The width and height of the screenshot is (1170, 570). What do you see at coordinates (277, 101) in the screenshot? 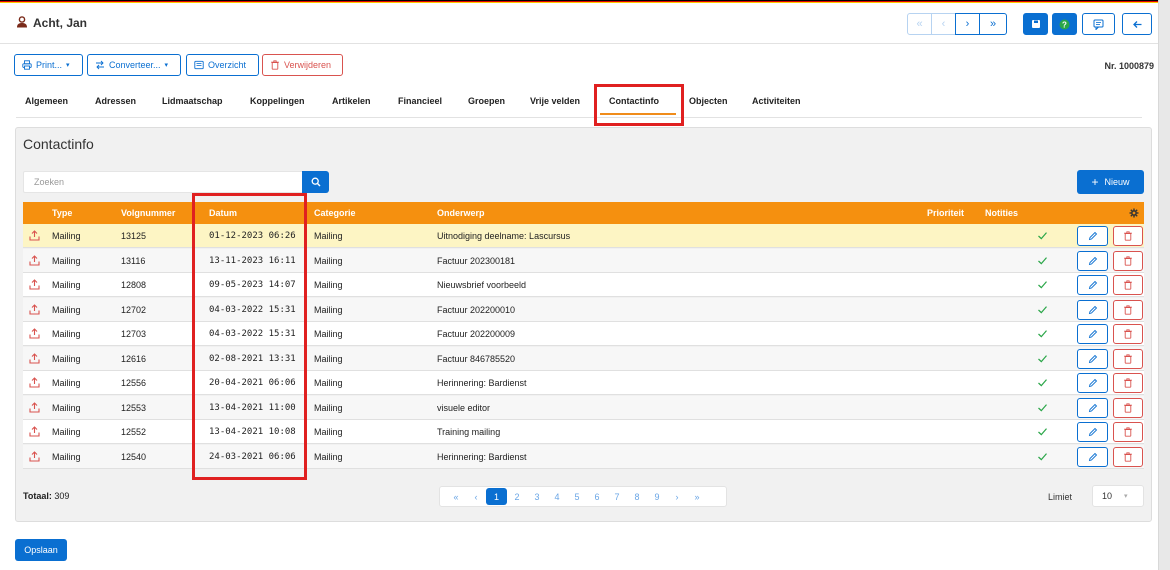
I see `tab-koppelingen: Koppelingen` at bounding box center [277, 101].